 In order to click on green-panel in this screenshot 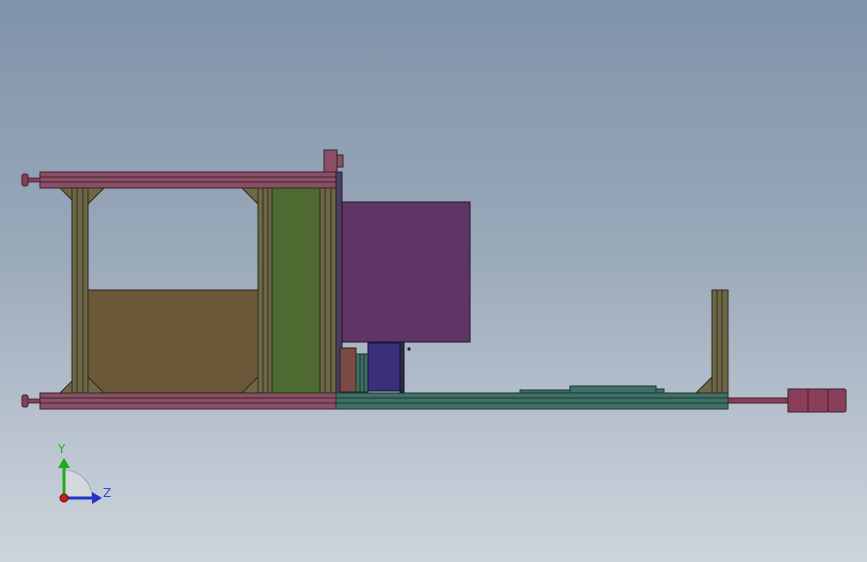, I will do `click(296, 290)`.